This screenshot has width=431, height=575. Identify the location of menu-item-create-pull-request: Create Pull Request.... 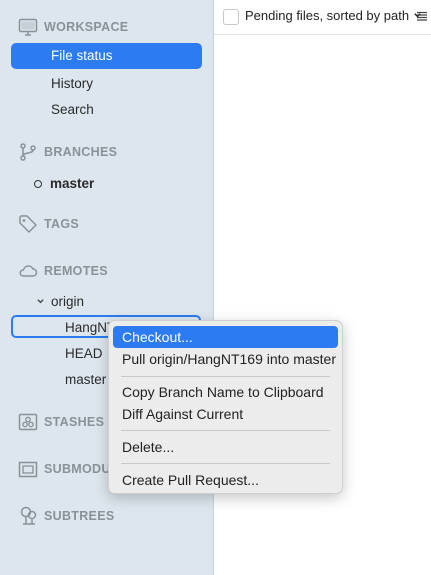
(225, 480).